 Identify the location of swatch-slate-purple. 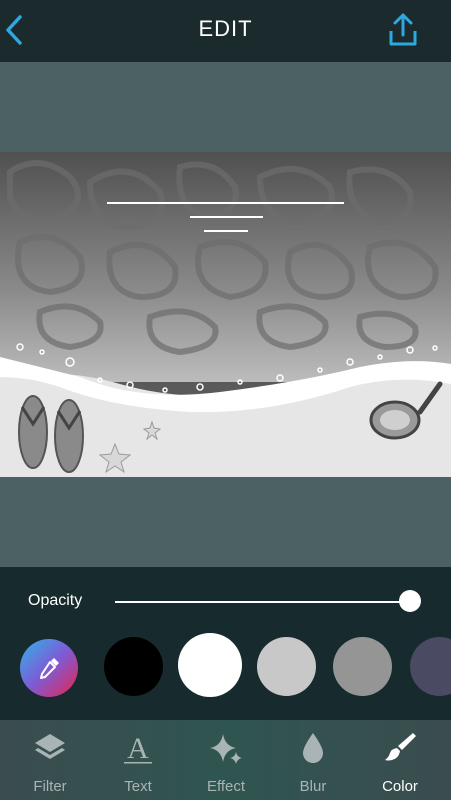
(430, 666).